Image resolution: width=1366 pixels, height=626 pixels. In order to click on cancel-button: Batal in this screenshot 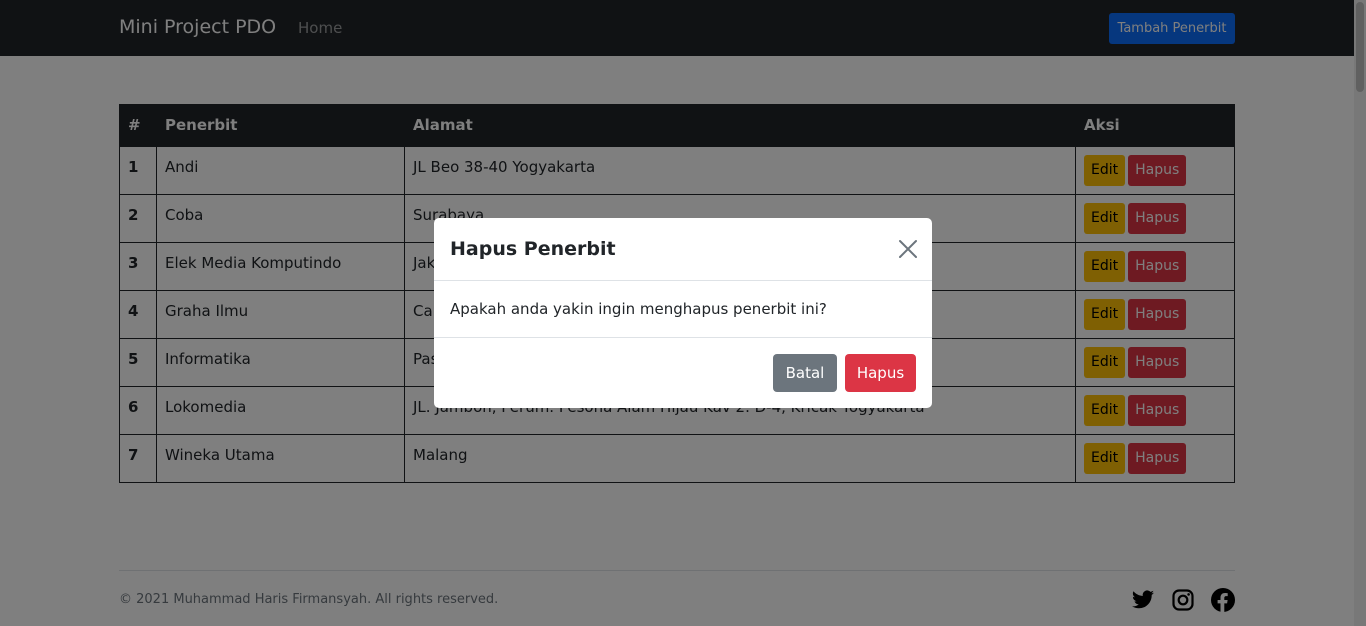, I will do `click(805, 373)`.